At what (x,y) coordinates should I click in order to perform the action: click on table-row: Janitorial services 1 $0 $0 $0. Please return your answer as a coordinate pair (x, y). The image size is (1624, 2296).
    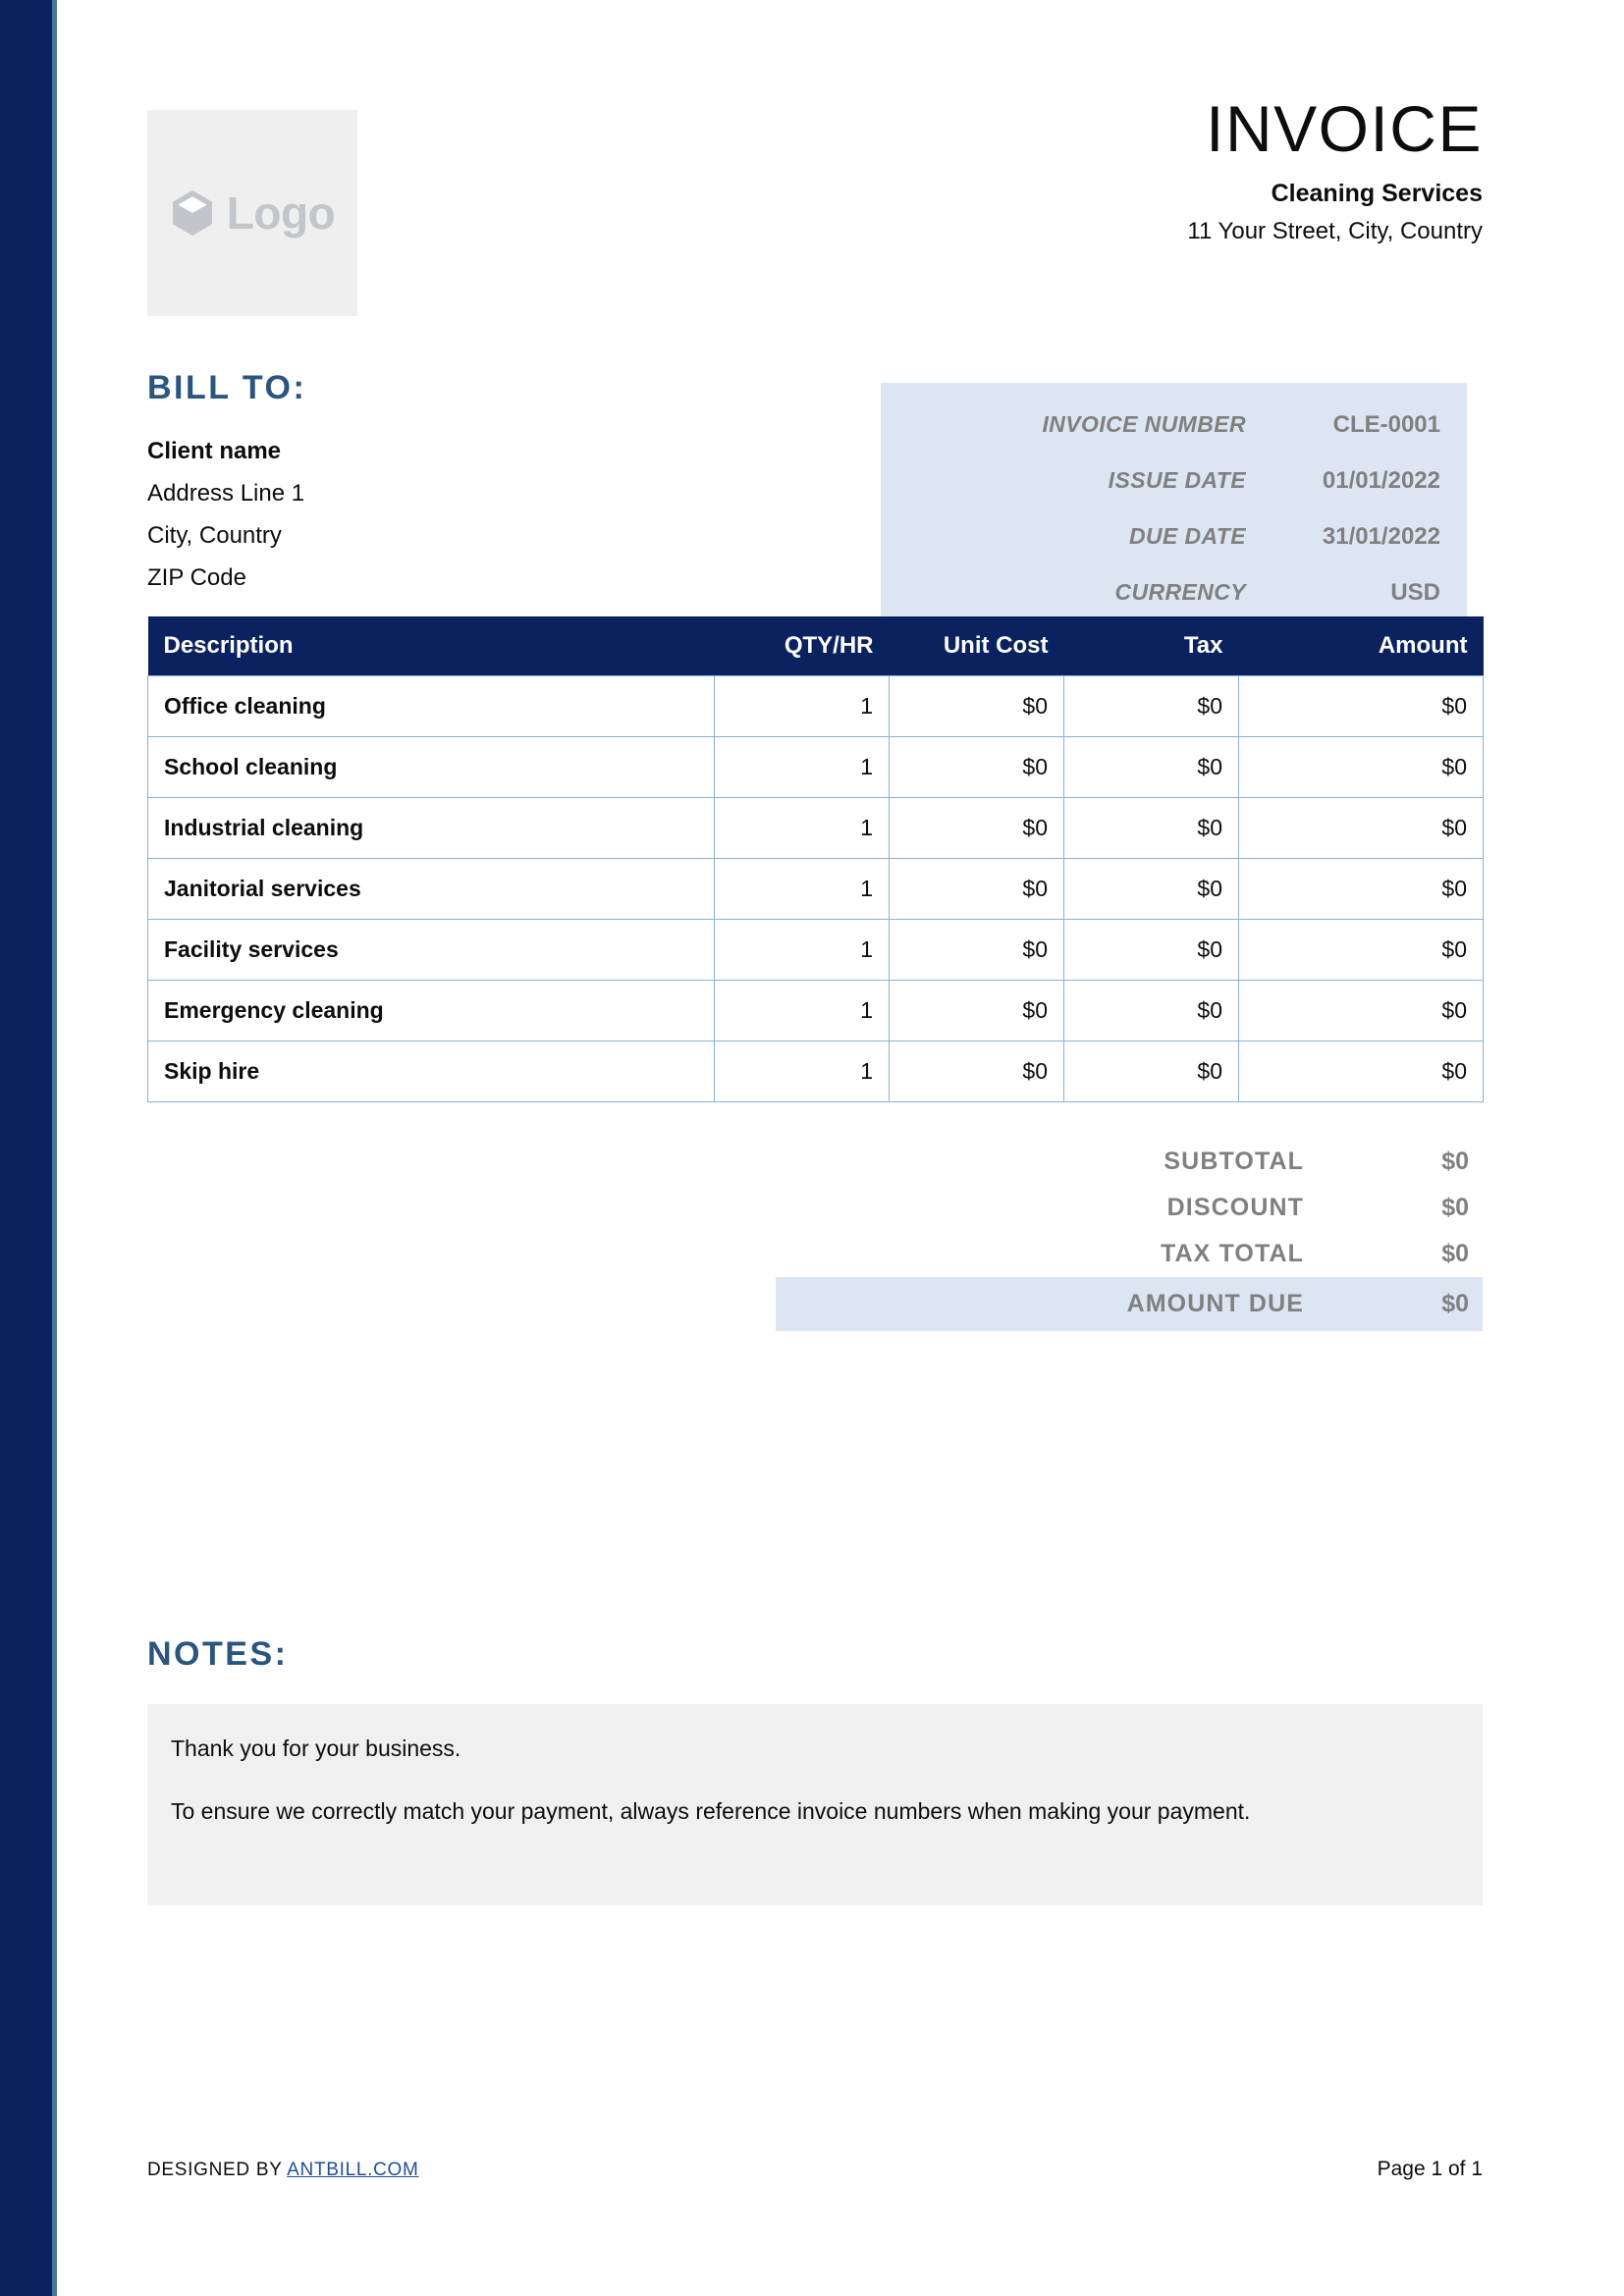
    Looking at the image, I should click on (815, 888).